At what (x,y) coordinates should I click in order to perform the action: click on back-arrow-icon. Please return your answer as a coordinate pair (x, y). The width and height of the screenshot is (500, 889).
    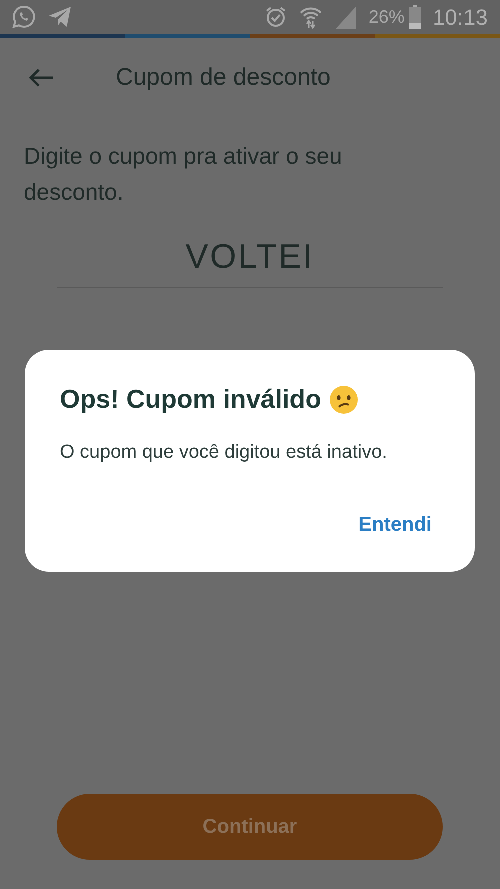
    Looking at the image, I should click on (41, 78).